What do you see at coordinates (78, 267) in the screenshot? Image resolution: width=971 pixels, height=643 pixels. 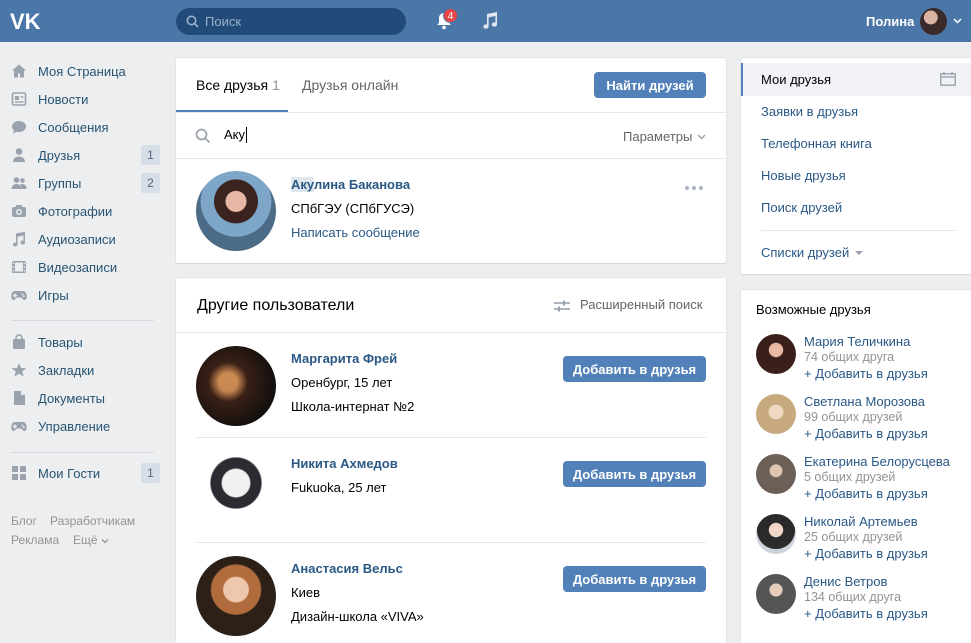 I see `sidebar-item-label: Видеозаписи` at bounding box center [78, 267].